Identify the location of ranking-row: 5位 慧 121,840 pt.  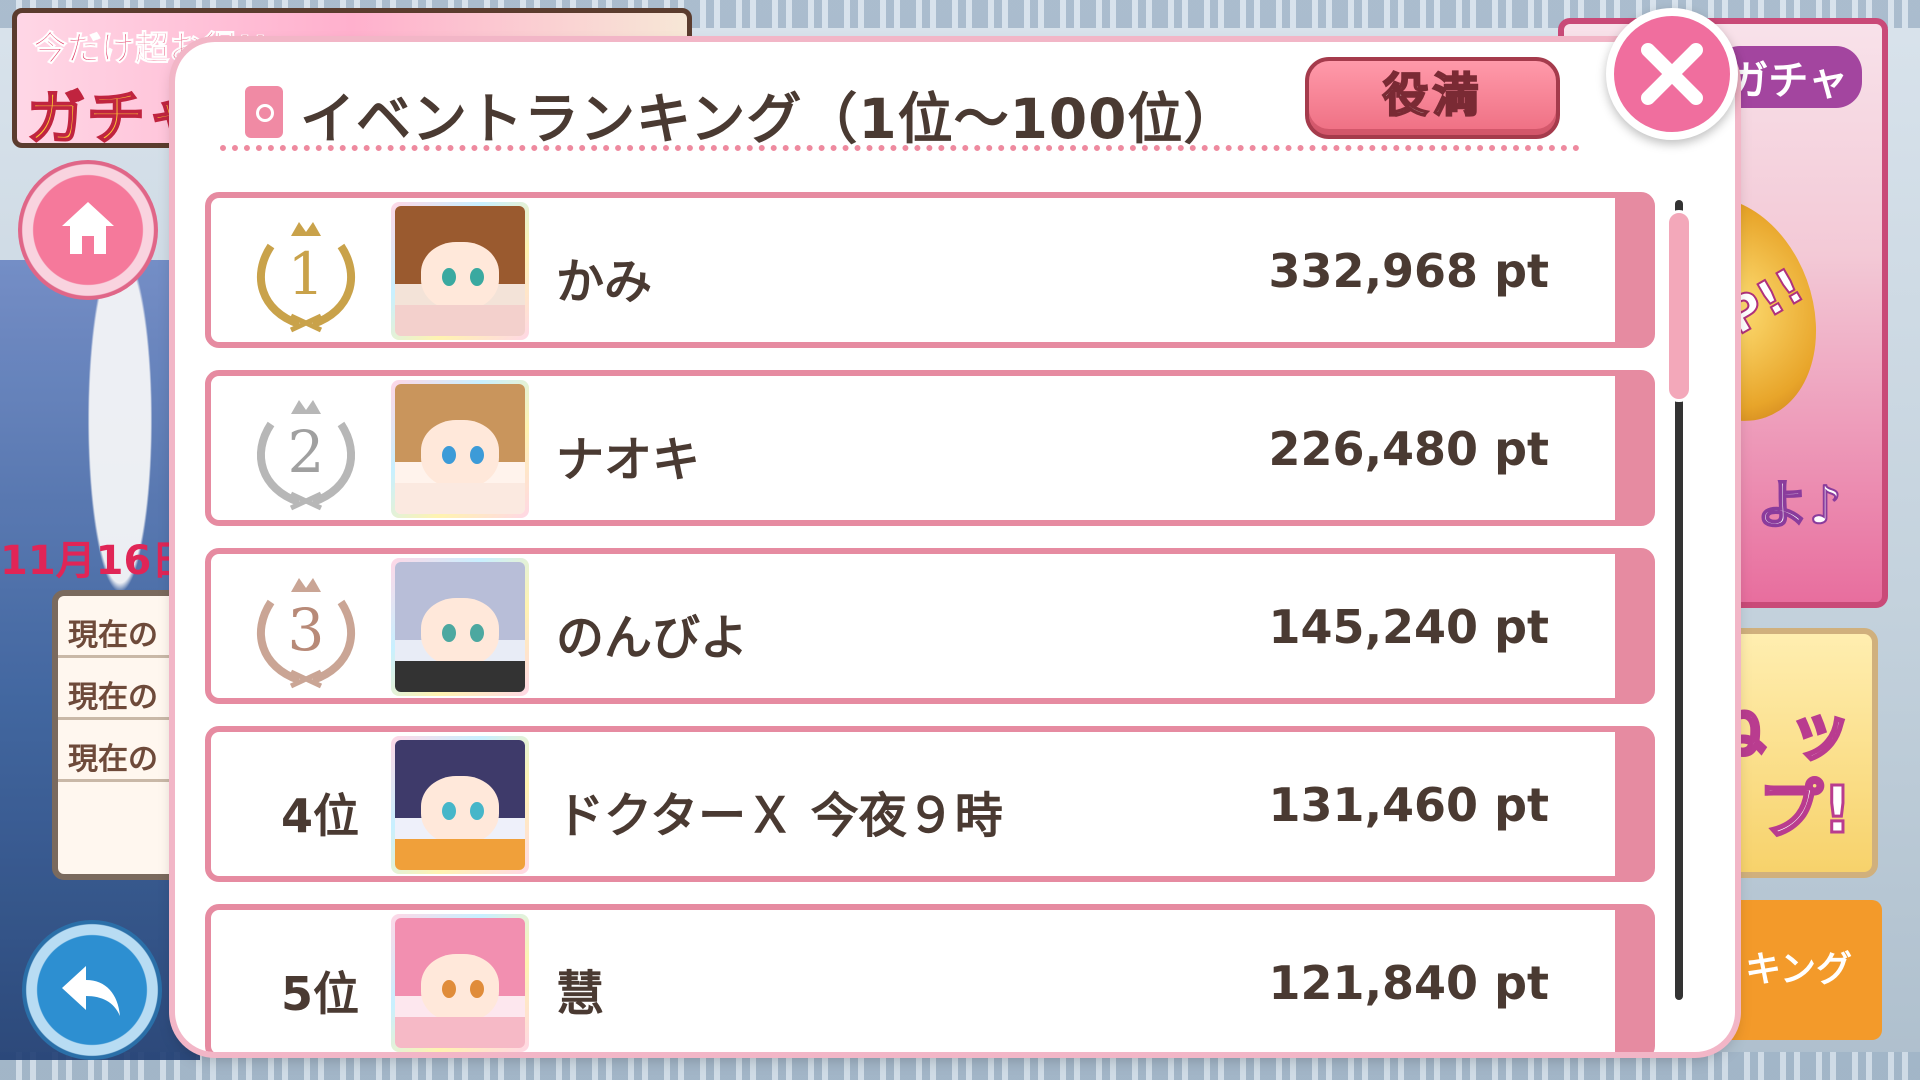
(930, 978).